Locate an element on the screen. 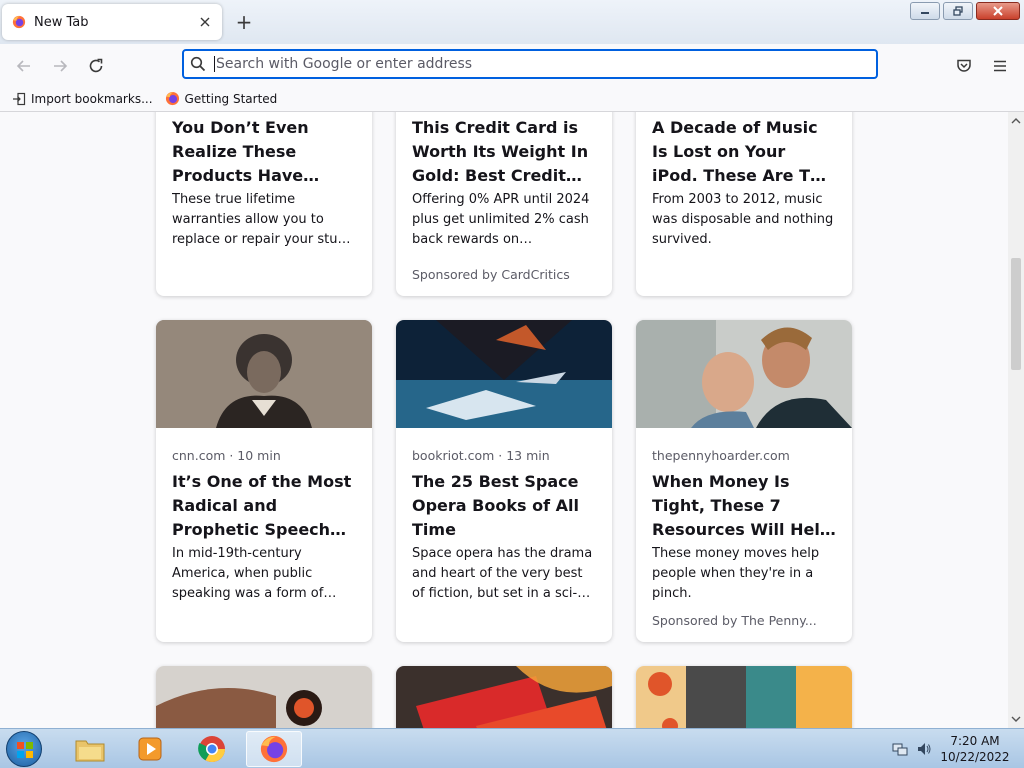  taskbar-clock: 7:20 AM 10/22/2022 is located at coordinates (975, 749).